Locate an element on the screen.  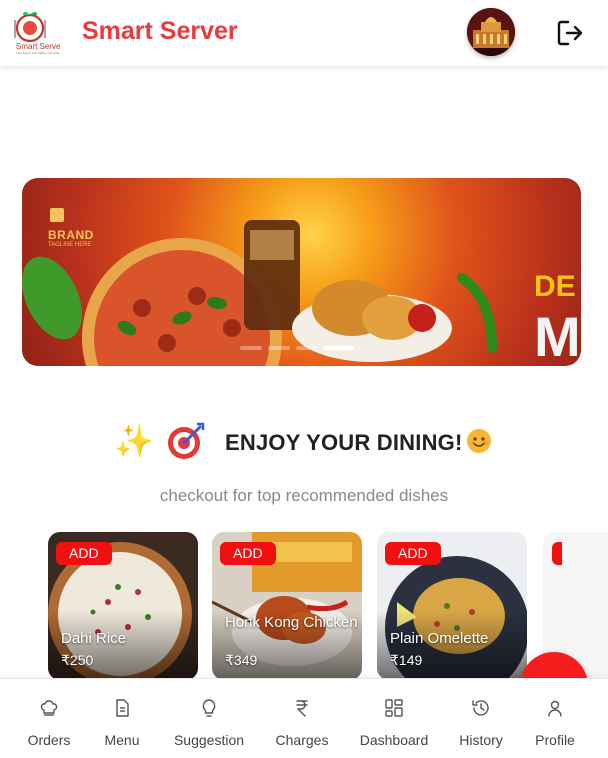
section-heading: ✨ ENJOY YOUR DINING! is located at coordinates (304, 442).